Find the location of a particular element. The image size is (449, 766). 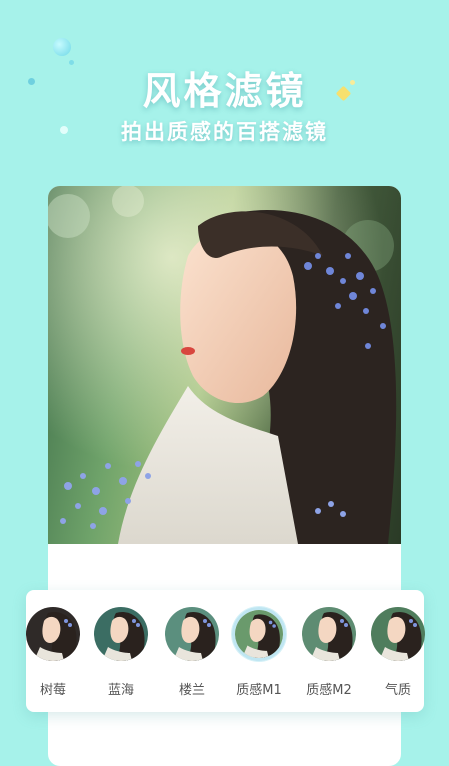

filter-option: 楼兰 is located at coordinates (192, 652).